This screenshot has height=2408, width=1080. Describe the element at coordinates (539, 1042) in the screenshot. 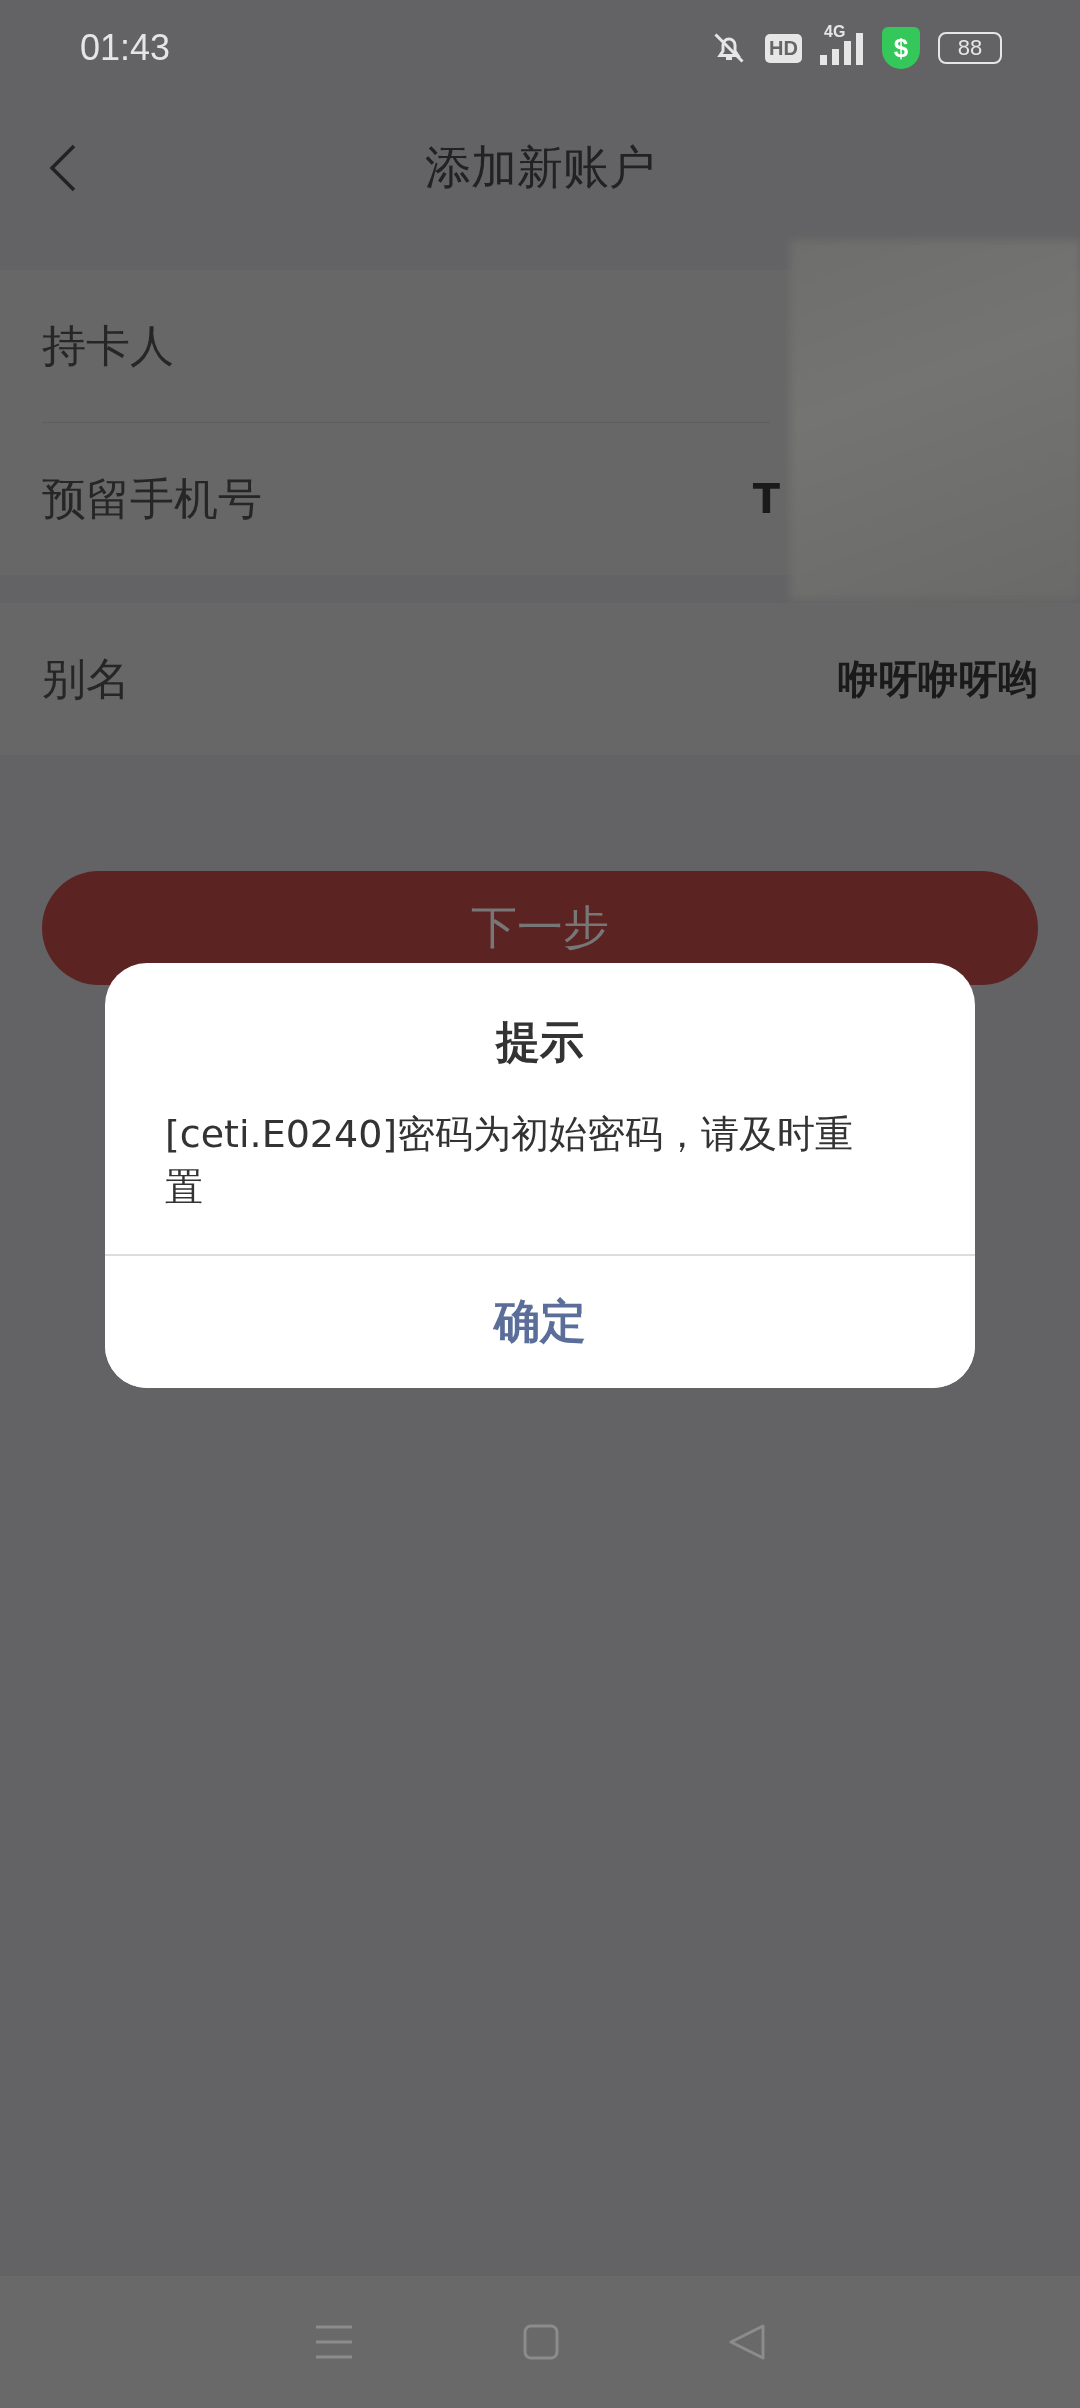

I see `dialog-title: 提示` at that location.